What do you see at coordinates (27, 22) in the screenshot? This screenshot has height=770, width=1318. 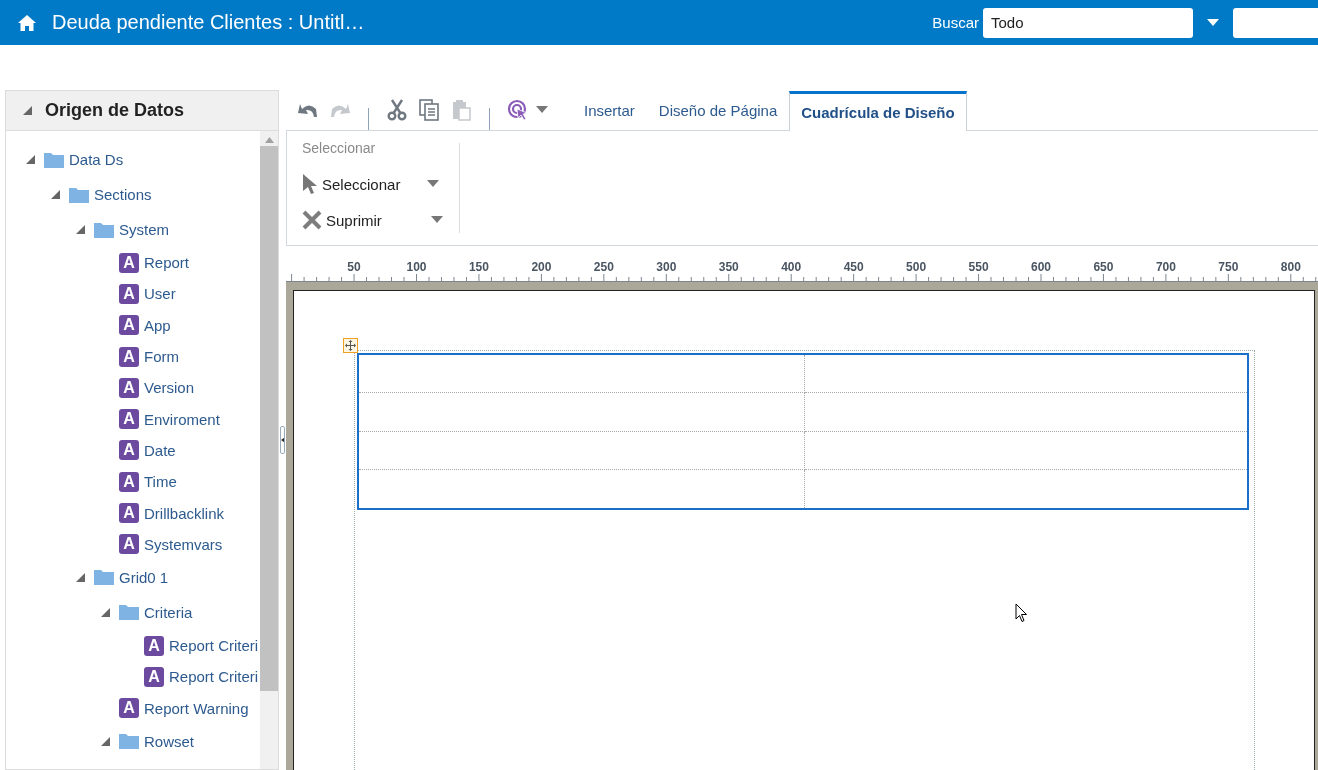 I see `home-icon` at bounding box center [27, 22].